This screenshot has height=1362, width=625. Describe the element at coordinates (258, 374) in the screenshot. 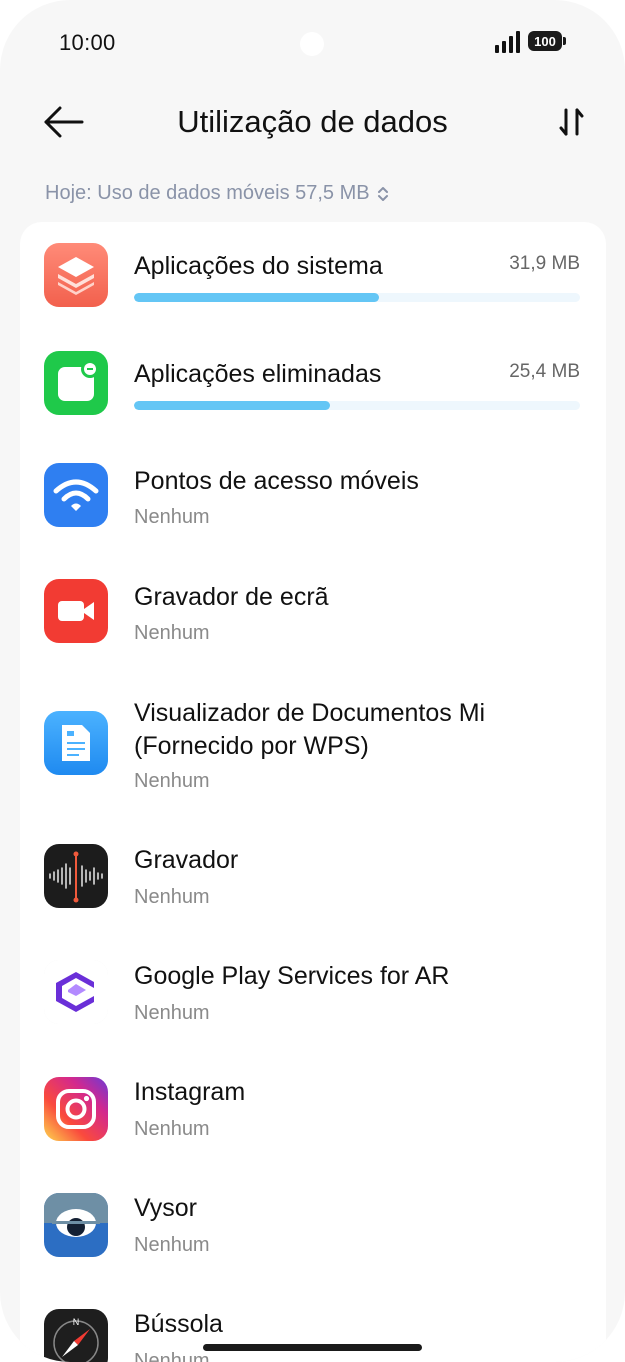

I see `app-name: Aplicações eliminadas` at that location.